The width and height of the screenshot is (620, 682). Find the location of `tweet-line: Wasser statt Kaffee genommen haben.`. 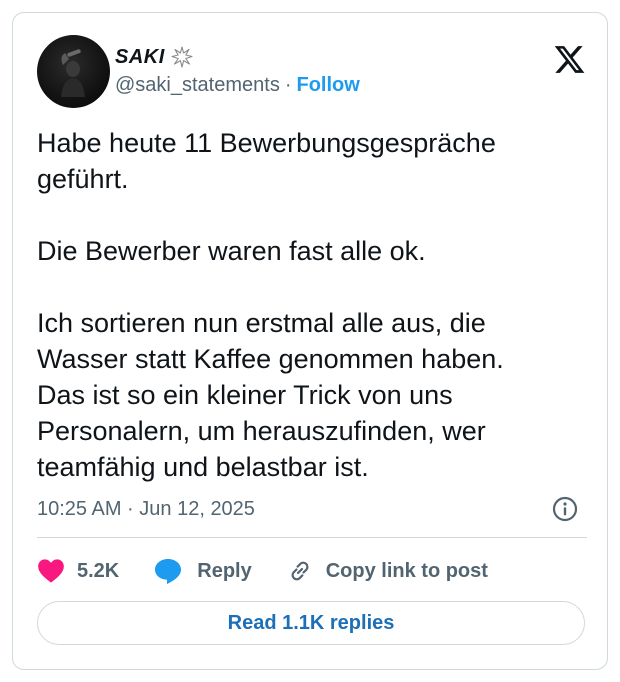

tweet-line: Wasser statt Kaffee genommen haben. is located at coordinates (270, 359).